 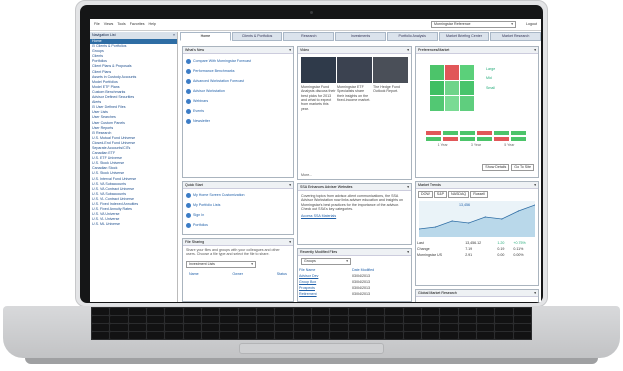 I want to click on trend-chart: 13,456, so click(x=477, y=219).